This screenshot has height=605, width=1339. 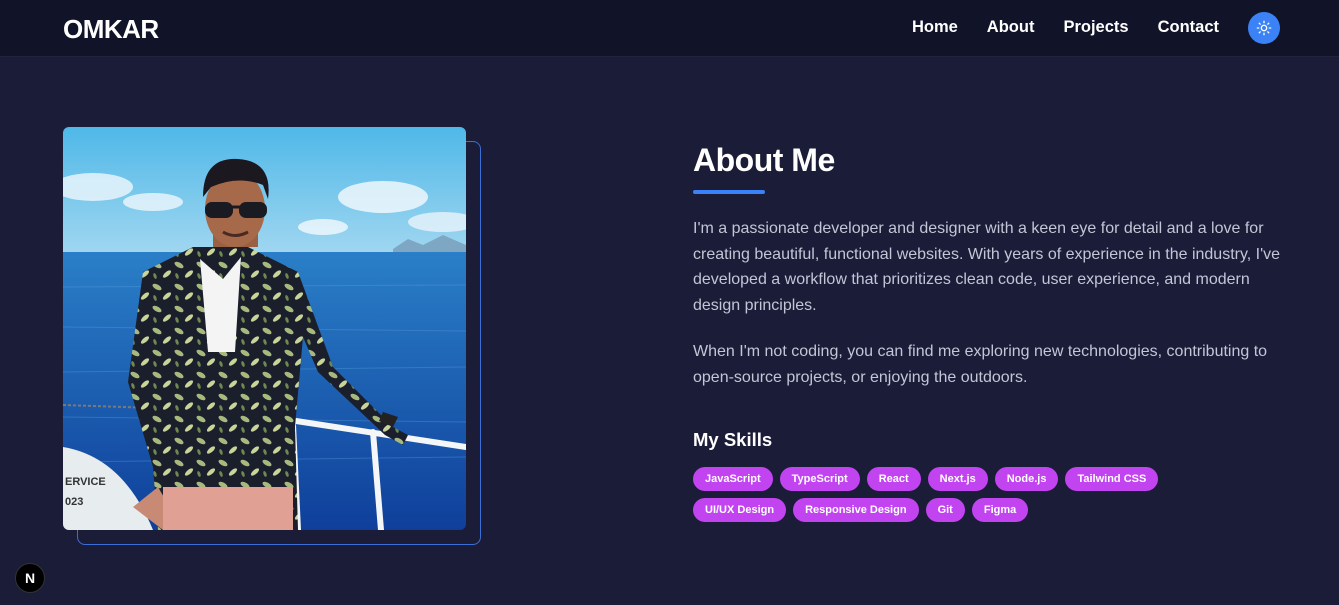 What do you see at coordinates (893, 479) in the screenshot?
I see `skill-chip: React` at bounding box center [893, 479].